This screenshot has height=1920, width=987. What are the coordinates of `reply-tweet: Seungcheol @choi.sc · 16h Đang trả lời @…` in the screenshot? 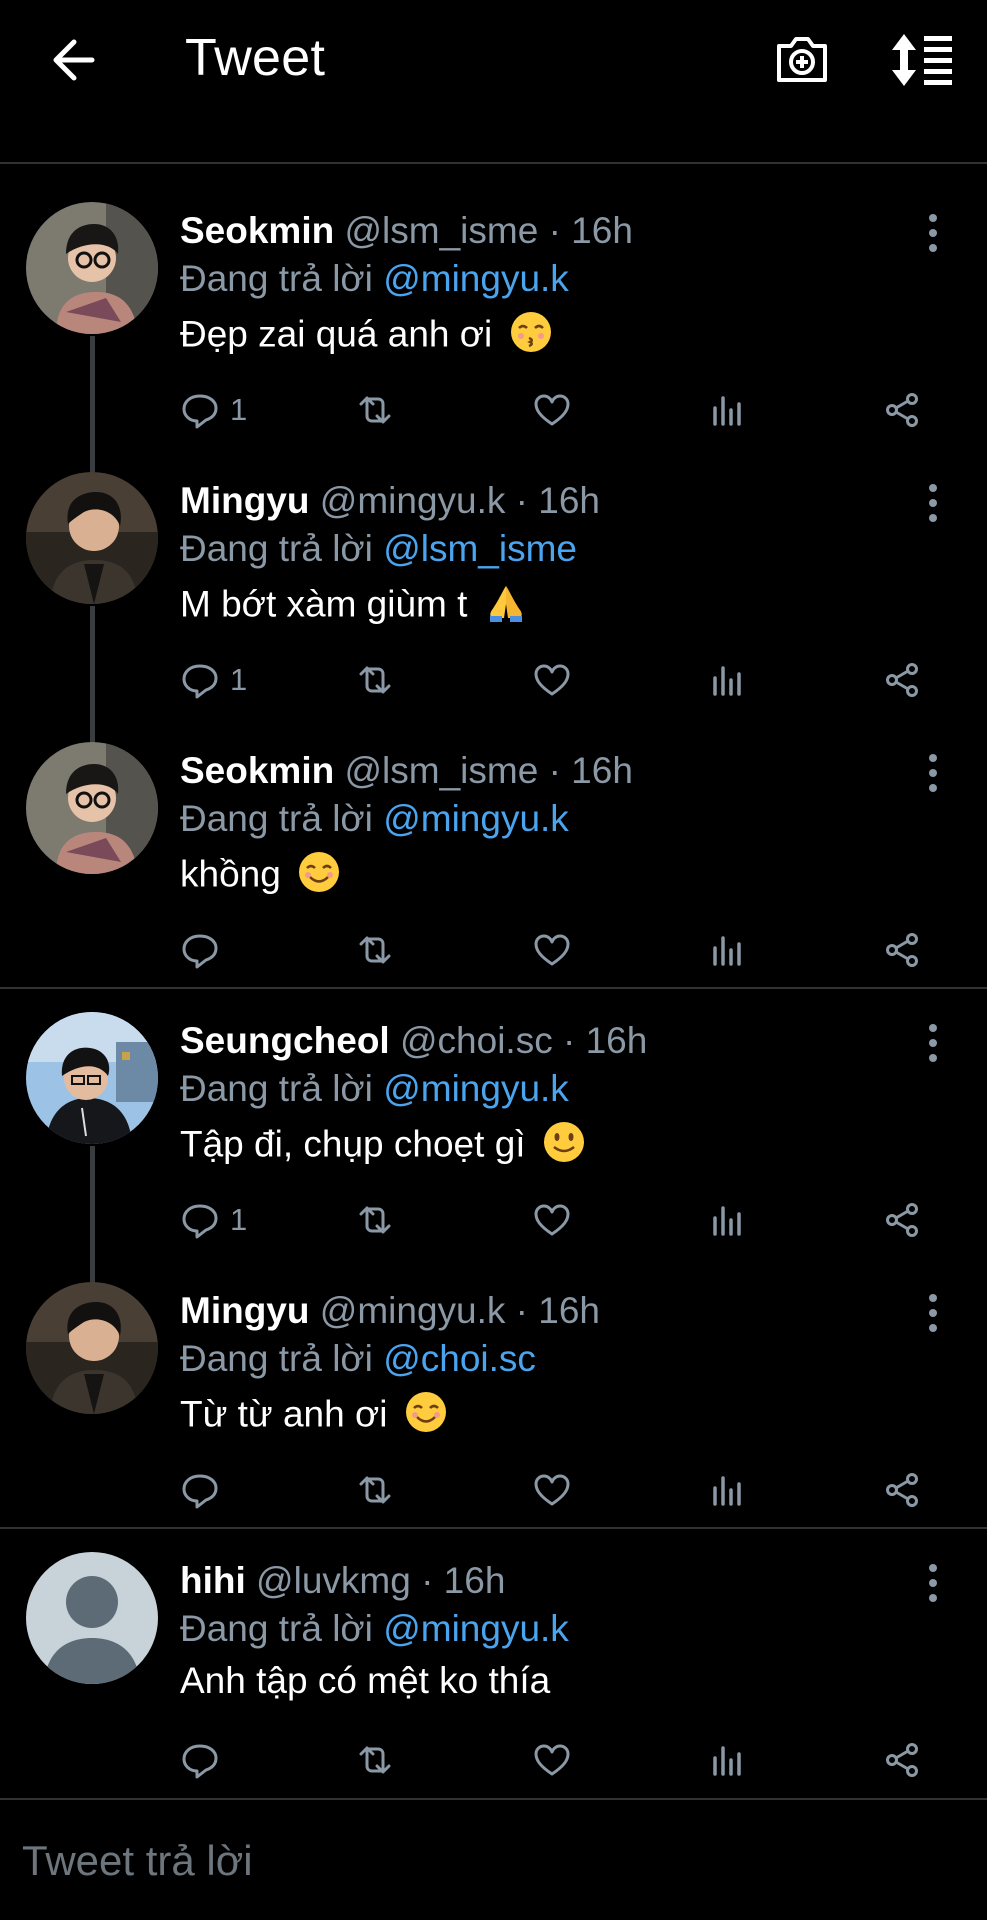 It's located at (493, 1143).